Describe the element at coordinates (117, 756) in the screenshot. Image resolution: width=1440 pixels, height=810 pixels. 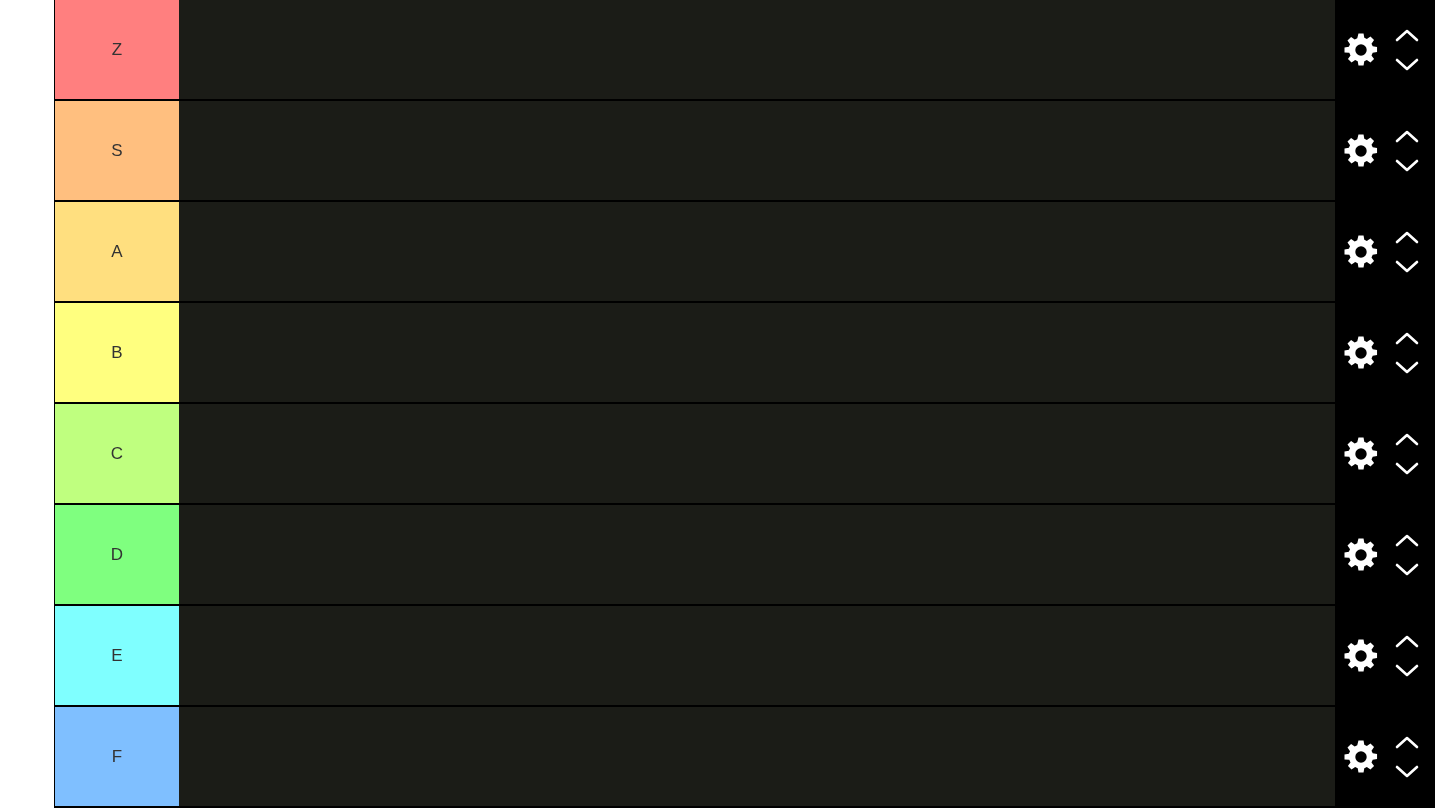
I see `tier-label: F` at that location.